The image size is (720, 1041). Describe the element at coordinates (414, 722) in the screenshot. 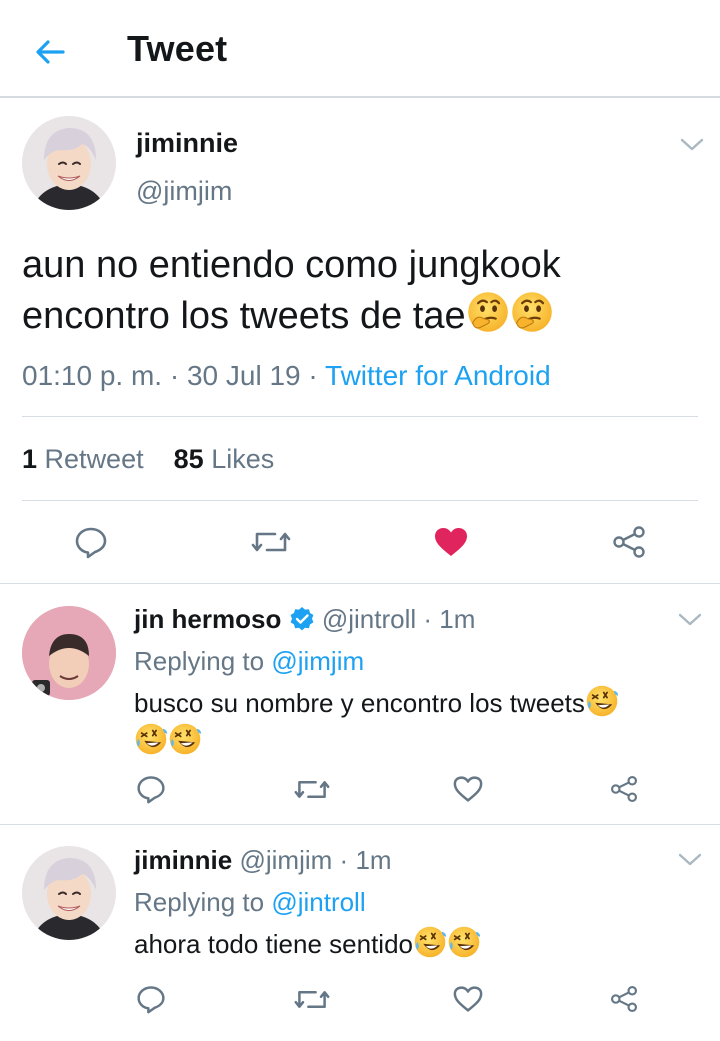

I see `reply-text: busco su nombre y encontro los tweets` at that location.